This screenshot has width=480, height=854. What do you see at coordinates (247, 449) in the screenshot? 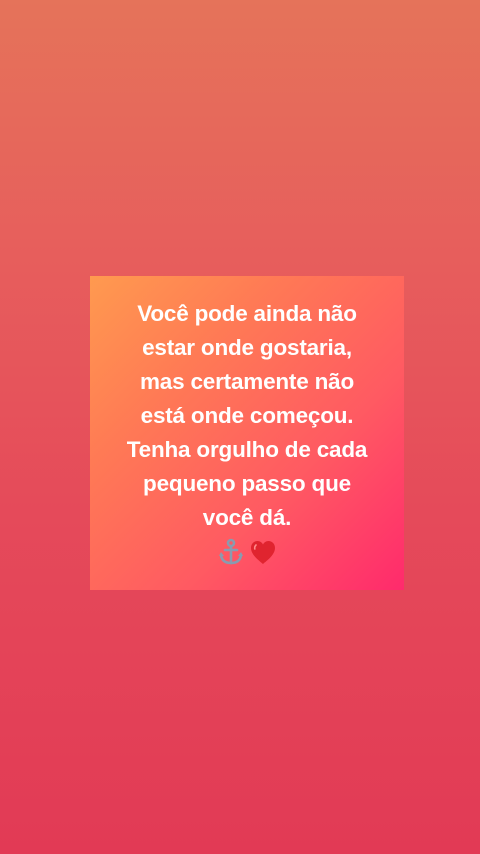
I see `quote-line-5: Tenha orgulho de cada` at bounding box center [247, 449].